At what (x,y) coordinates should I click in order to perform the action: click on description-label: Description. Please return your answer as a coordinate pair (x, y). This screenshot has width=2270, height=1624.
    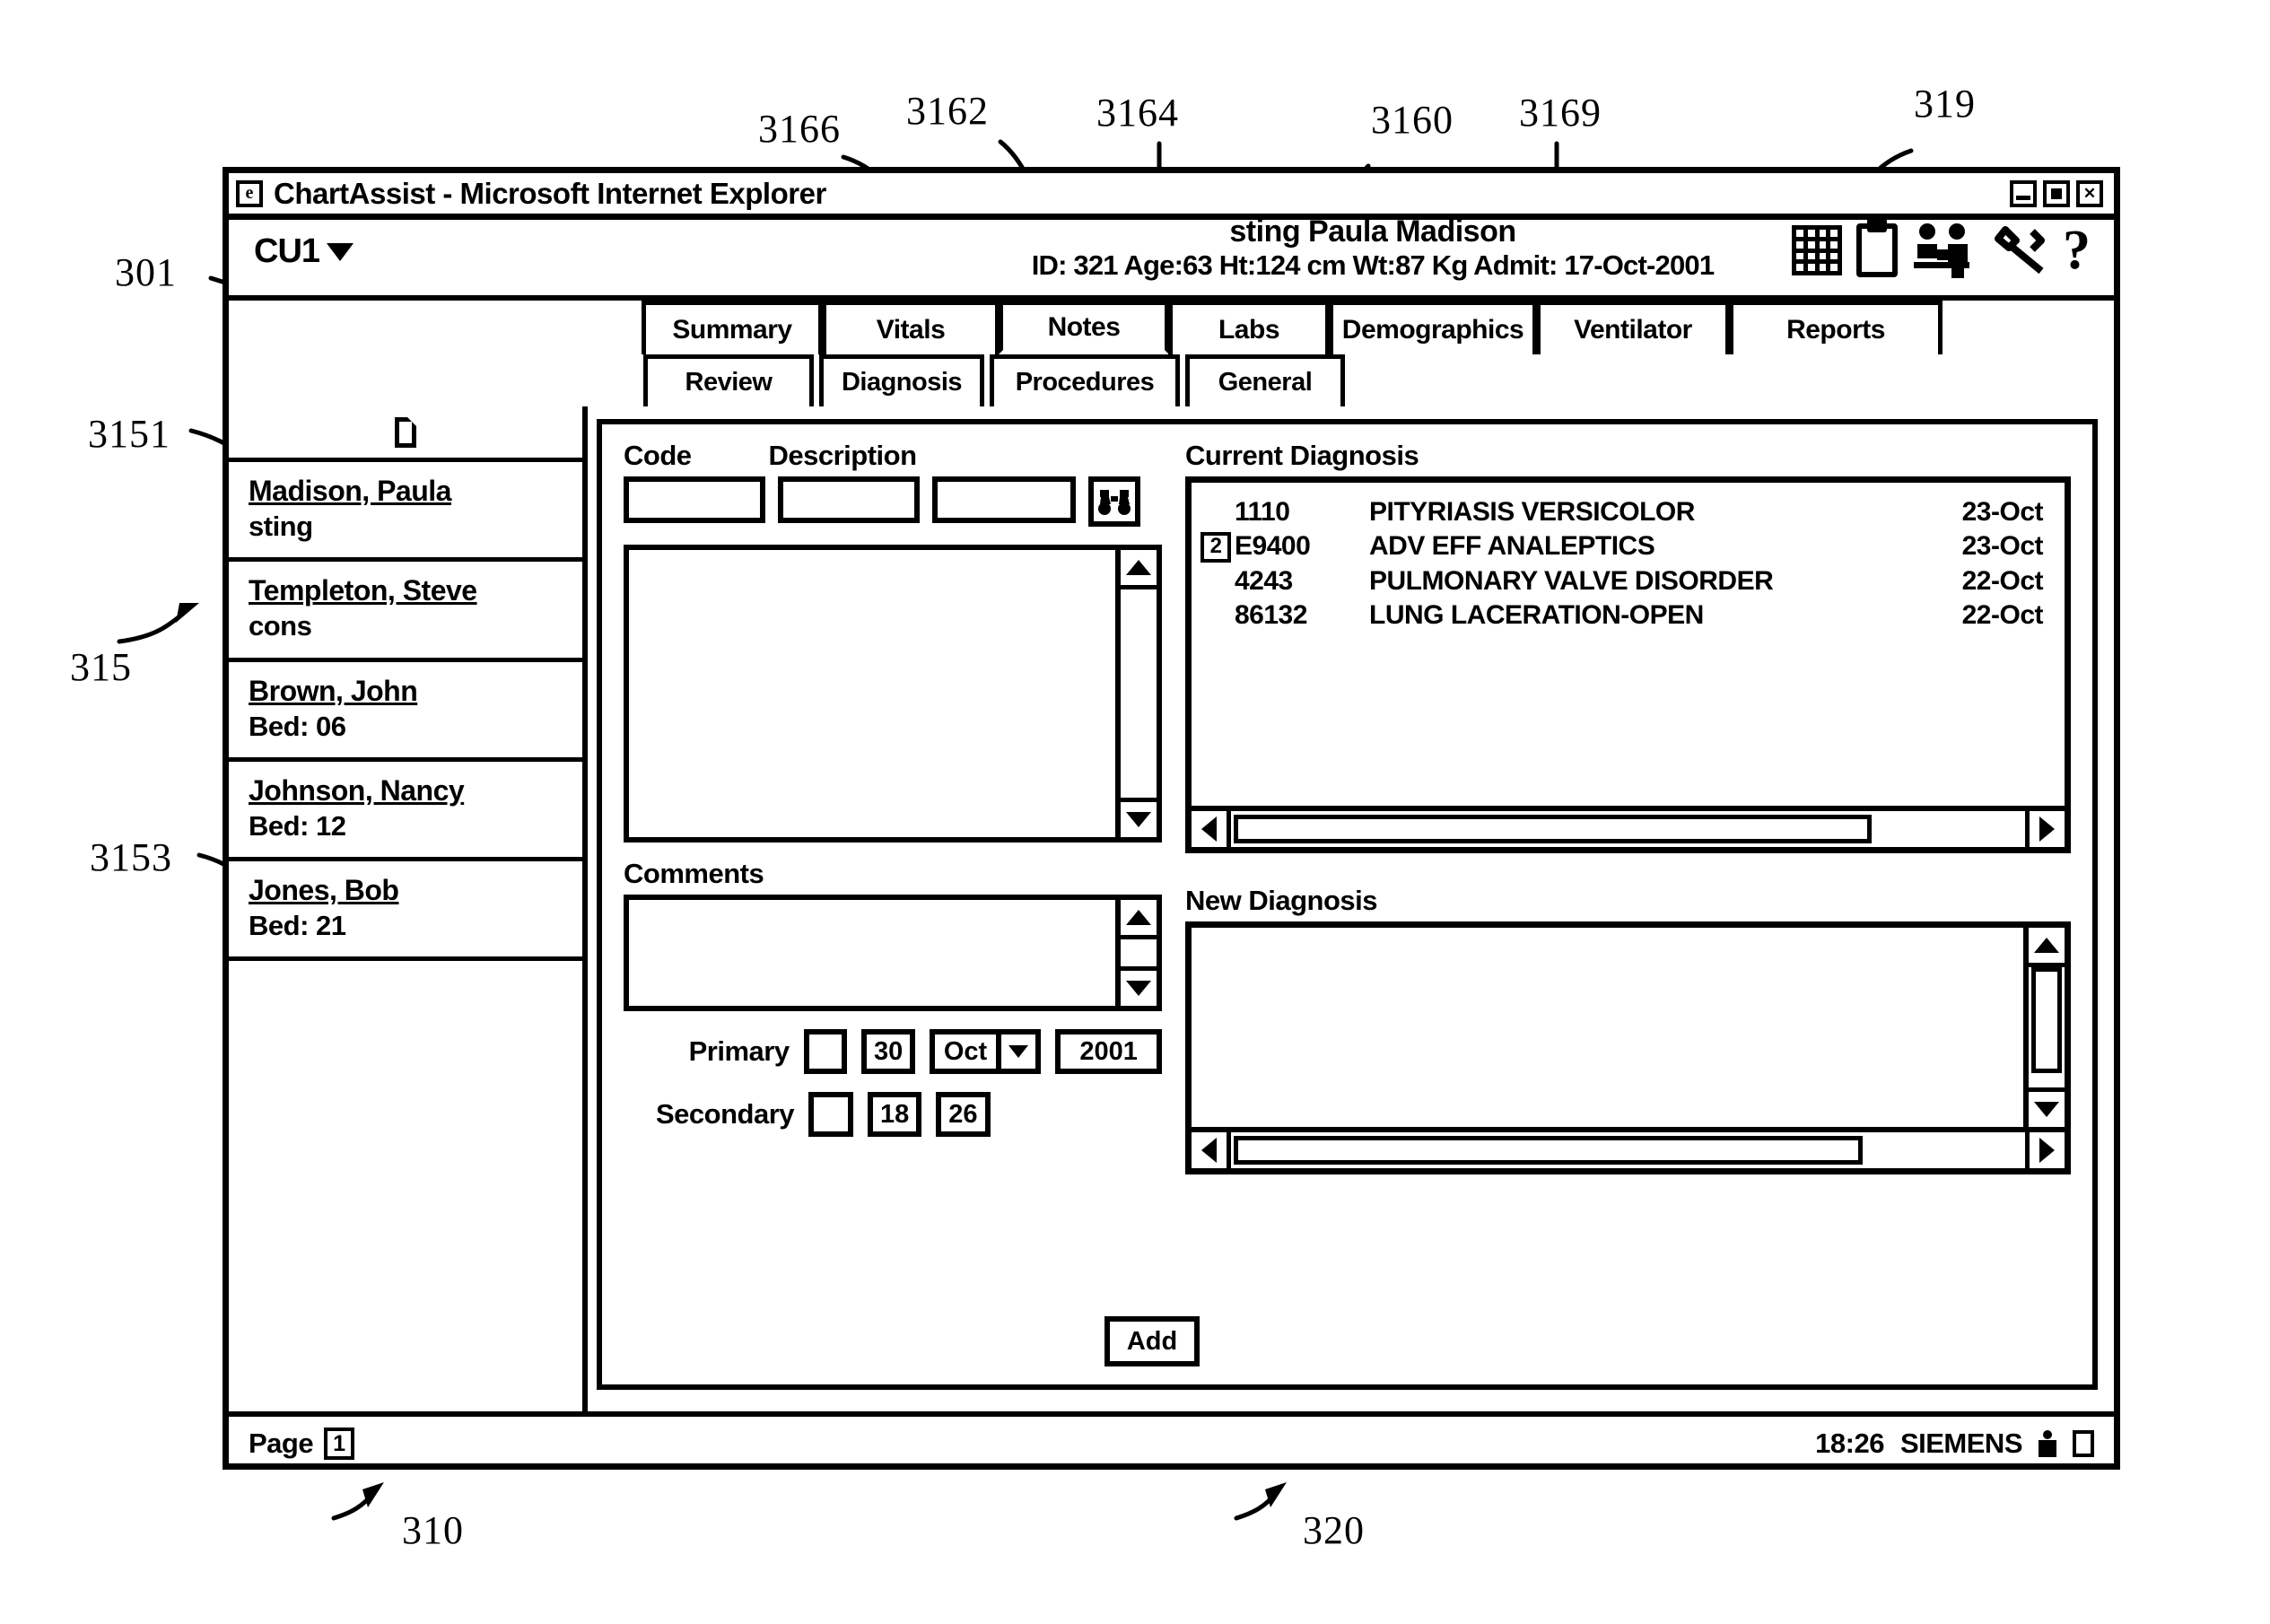
    Looking at the image, I should click on (843, 455).